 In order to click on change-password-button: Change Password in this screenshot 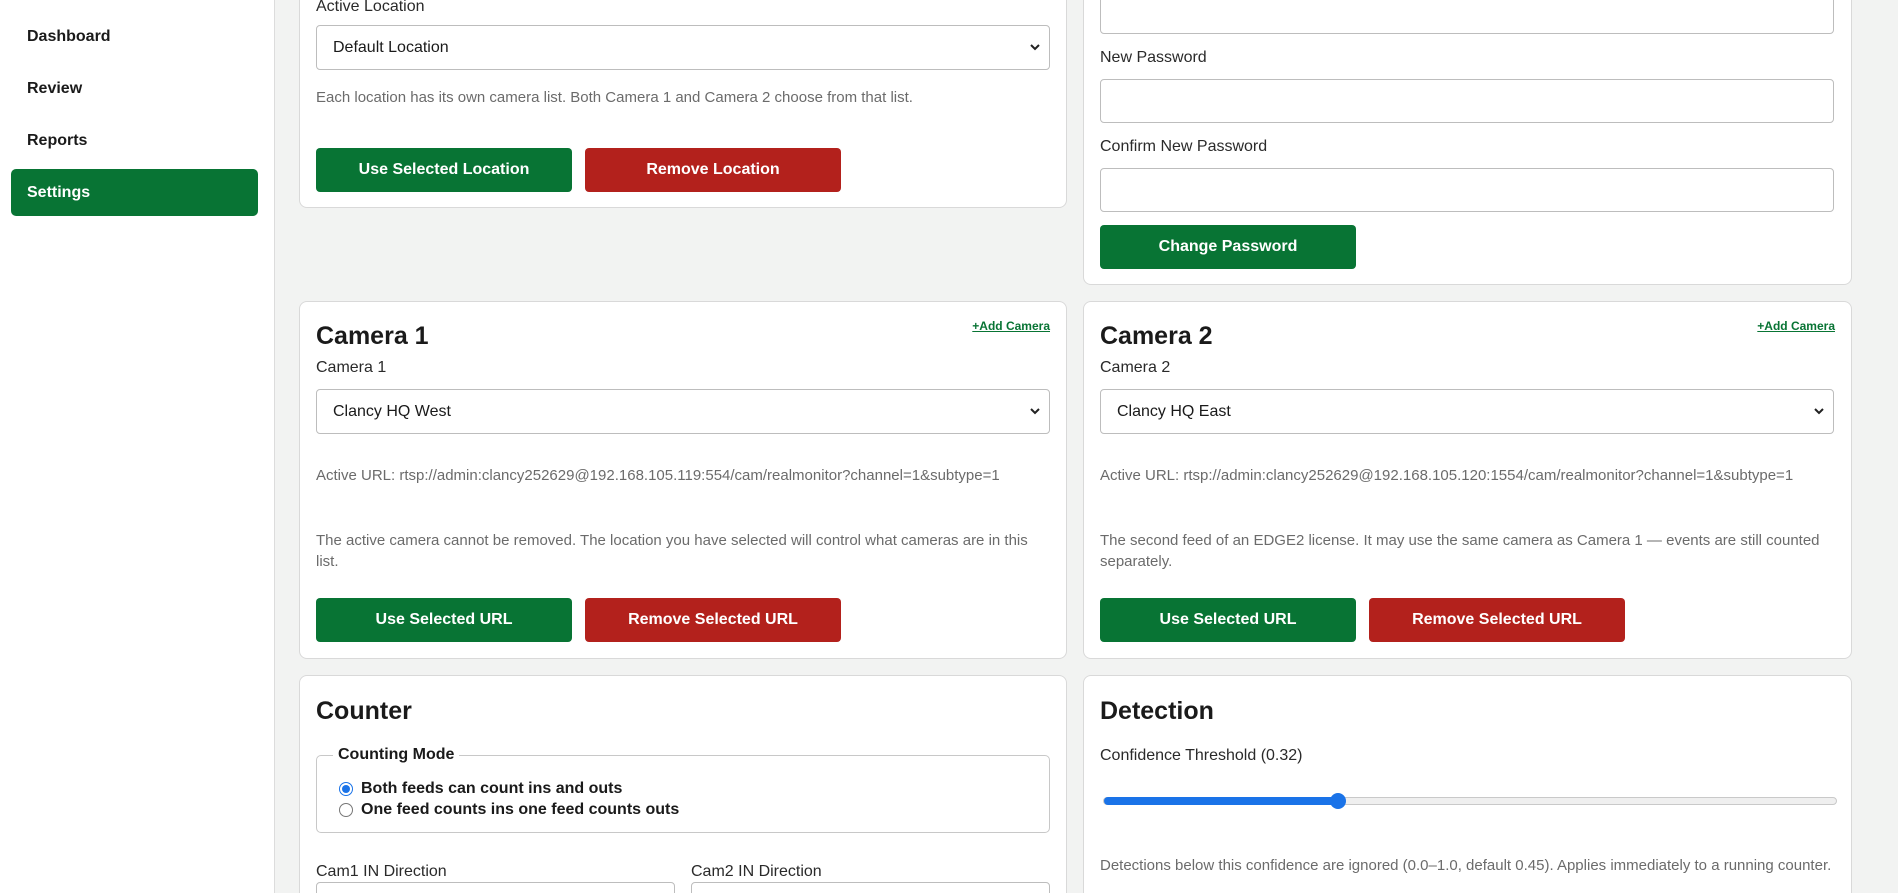, I will do `click(1228, 247)`.